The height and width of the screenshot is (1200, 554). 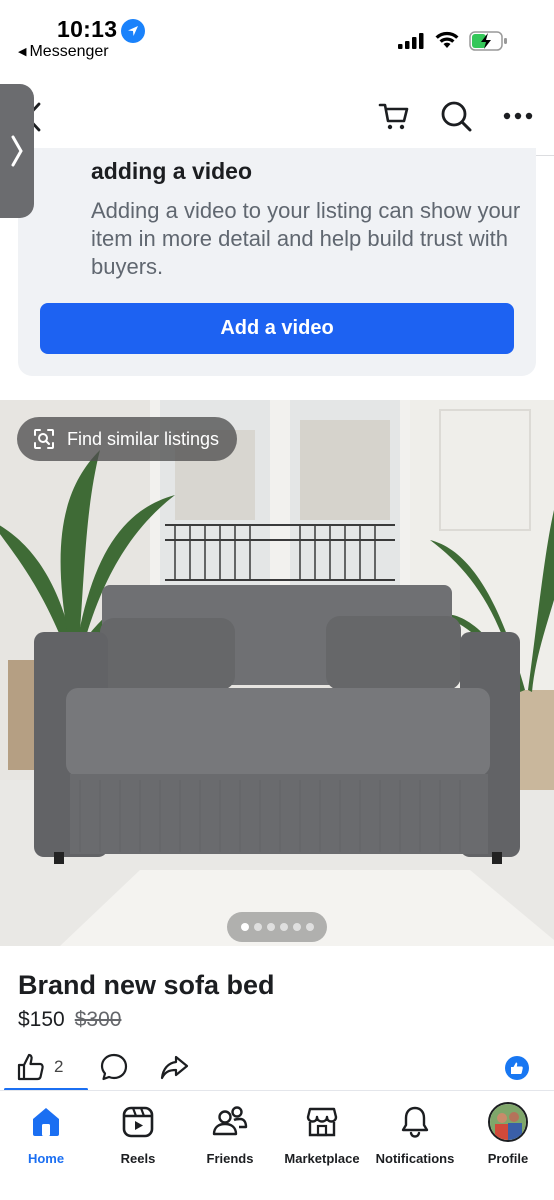 I want to click on tab-notifications: Notifications, so click(x=415, y=1134).